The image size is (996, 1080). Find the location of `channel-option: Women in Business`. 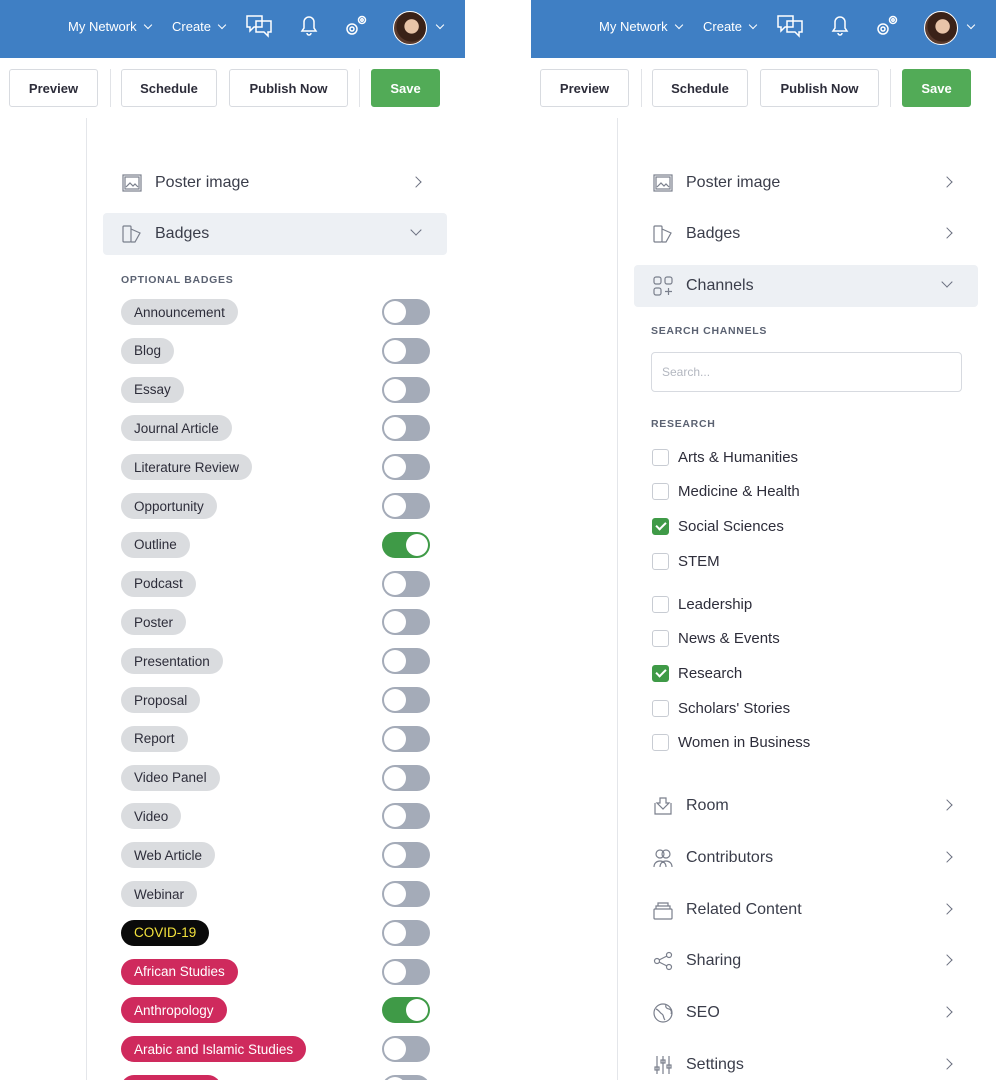

channel-option: Women in Business is located at coordinates (731, 743).